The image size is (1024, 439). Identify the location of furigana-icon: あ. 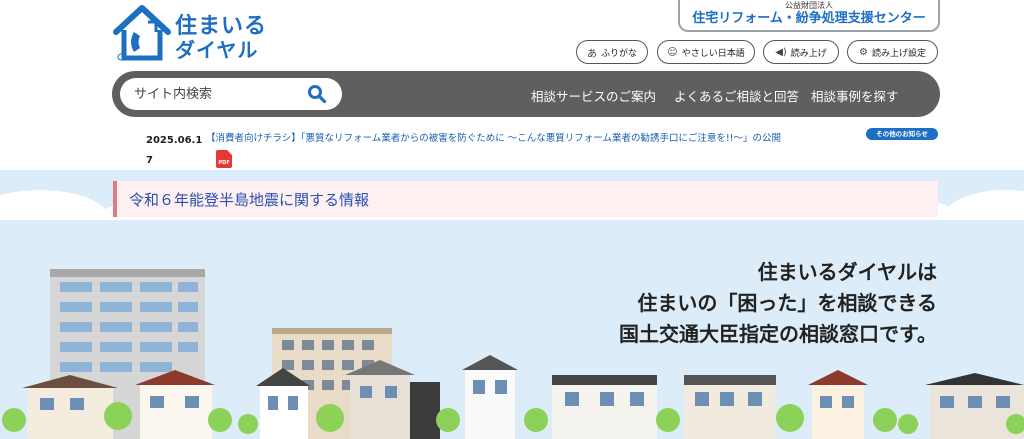
(591, 54).